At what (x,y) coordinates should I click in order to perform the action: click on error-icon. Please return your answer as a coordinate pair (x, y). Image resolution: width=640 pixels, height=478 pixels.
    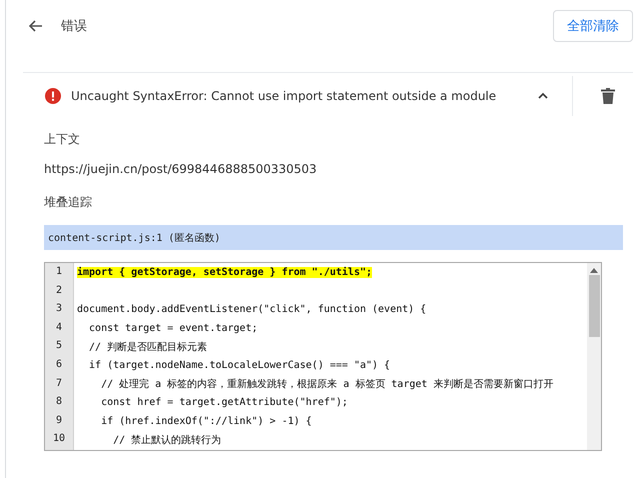
    Looking at the image, I should click on (53, 96).